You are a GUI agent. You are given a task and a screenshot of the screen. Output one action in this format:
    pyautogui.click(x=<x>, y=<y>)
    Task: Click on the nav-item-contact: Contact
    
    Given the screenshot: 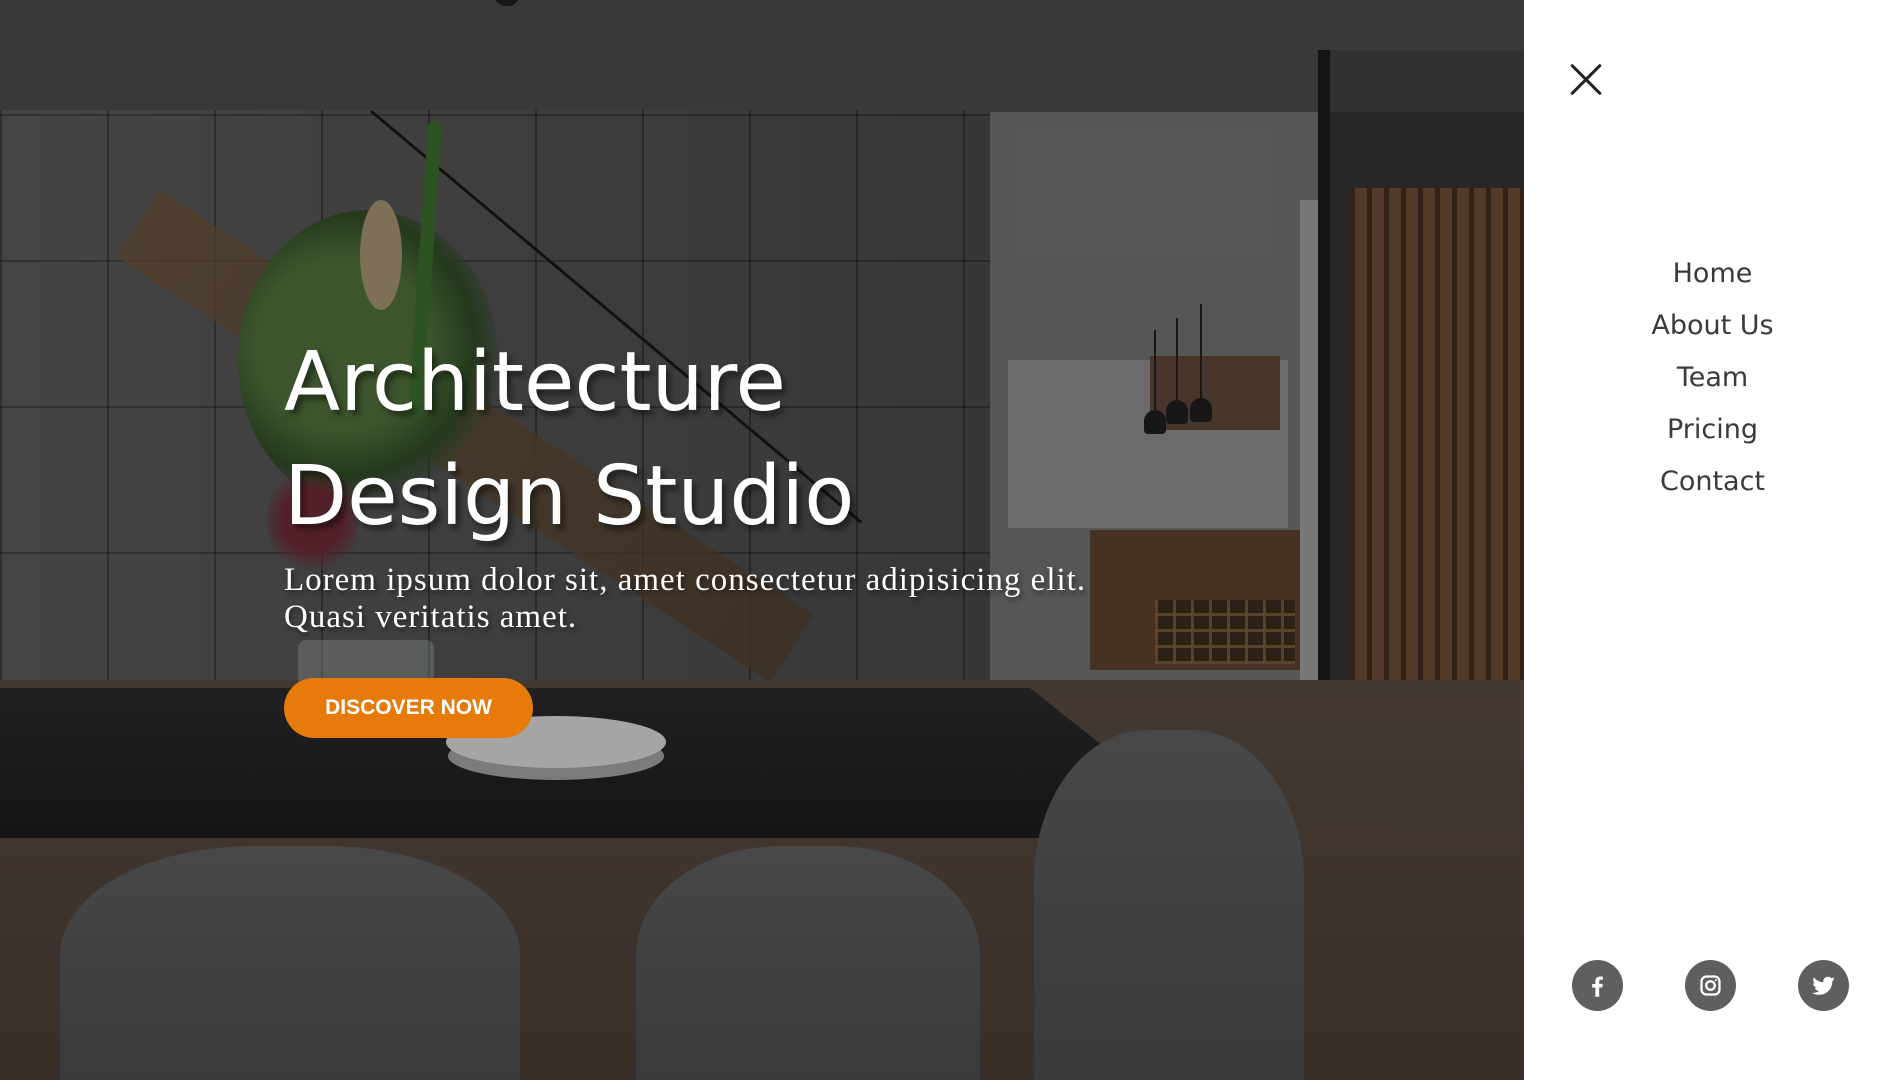 What is the action you would take?
    pyautogui.click(x=1712, y=482)
    